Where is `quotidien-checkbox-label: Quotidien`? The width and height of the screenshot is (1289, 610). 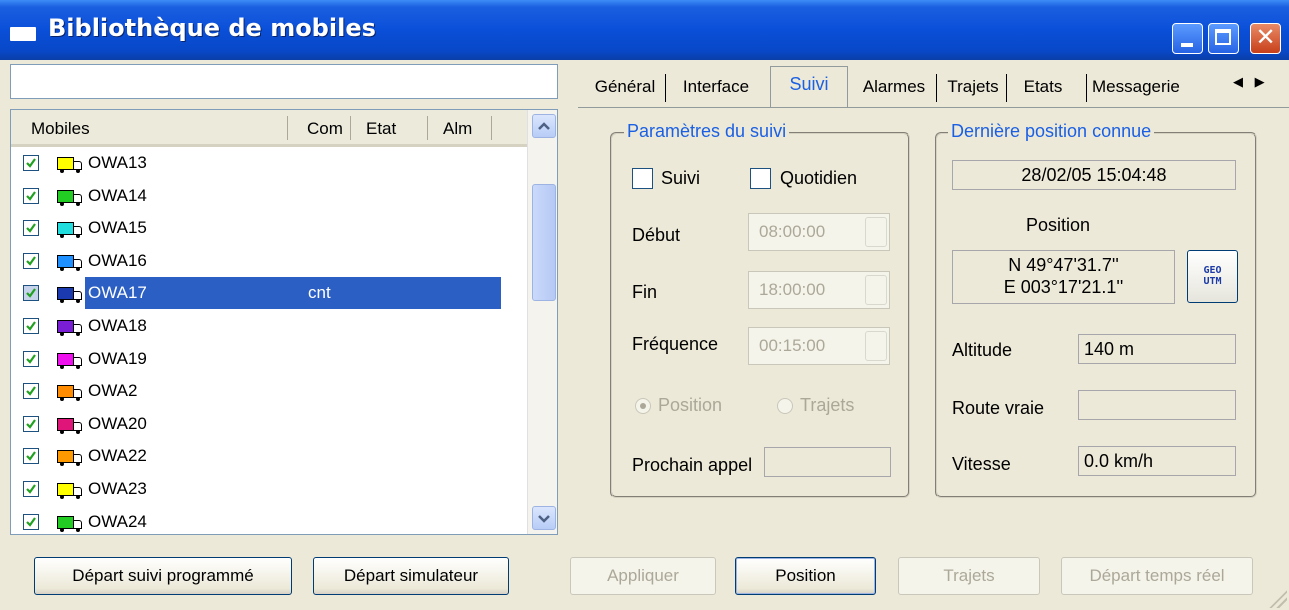
quotidien-checkbox-label: Quotidien is located at coordinates (819, 178).